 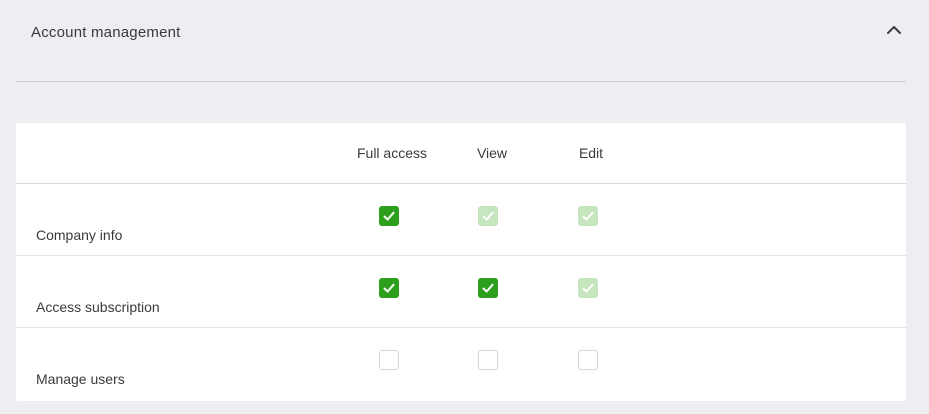 What do you see at coordinates (392, 153) in the screenshot?
I see `column-header-full-access: Full access` at bounding box center [392, 153].